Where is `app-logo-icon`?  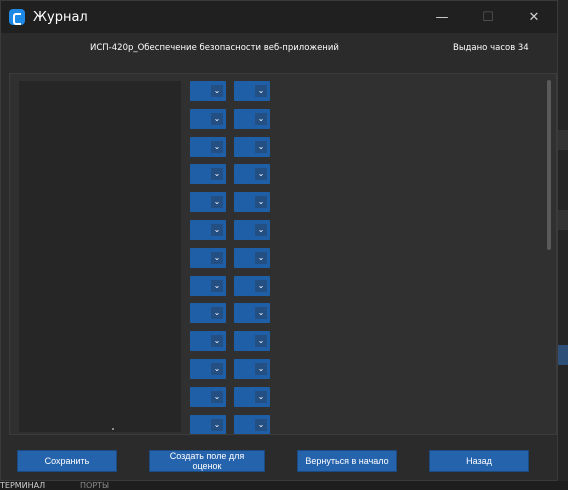
app-logo-icon is located at coordinates (17, 17).